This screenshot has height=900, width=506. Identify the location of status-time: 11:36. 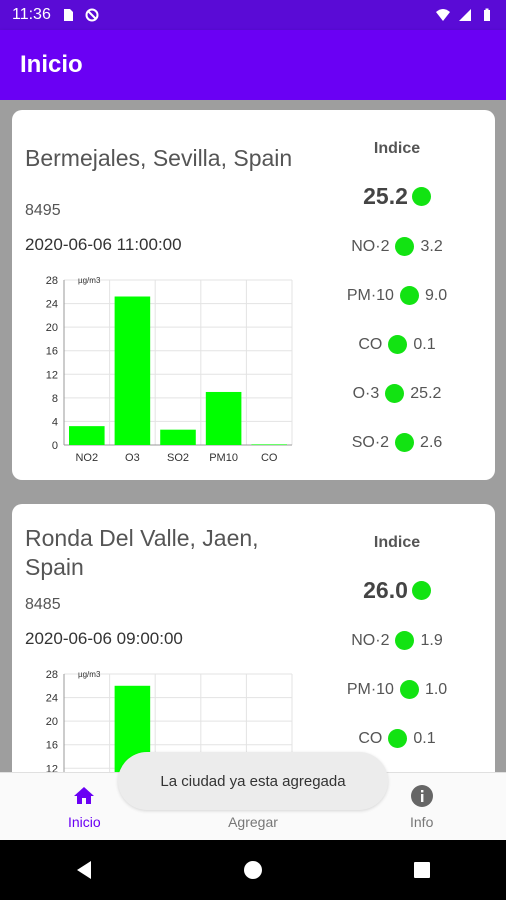
(31, 14).